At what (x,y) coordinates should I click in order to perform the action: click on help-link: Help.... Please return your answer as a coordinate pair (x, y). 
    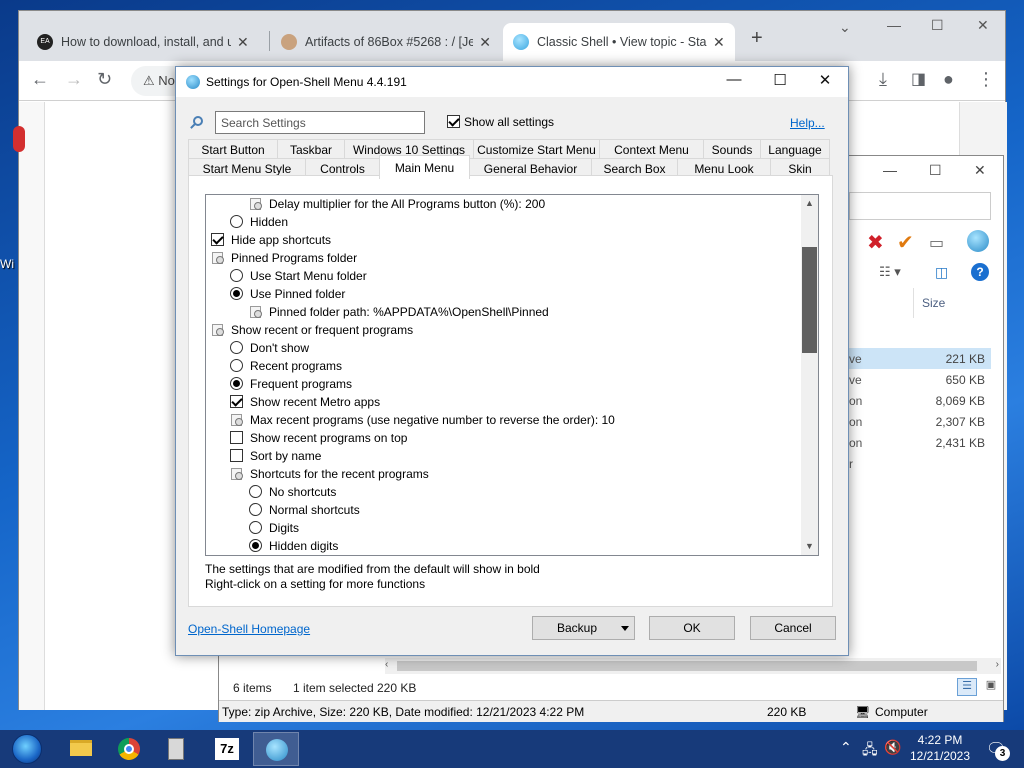
    Looking at the image, I should click on (807, 123).